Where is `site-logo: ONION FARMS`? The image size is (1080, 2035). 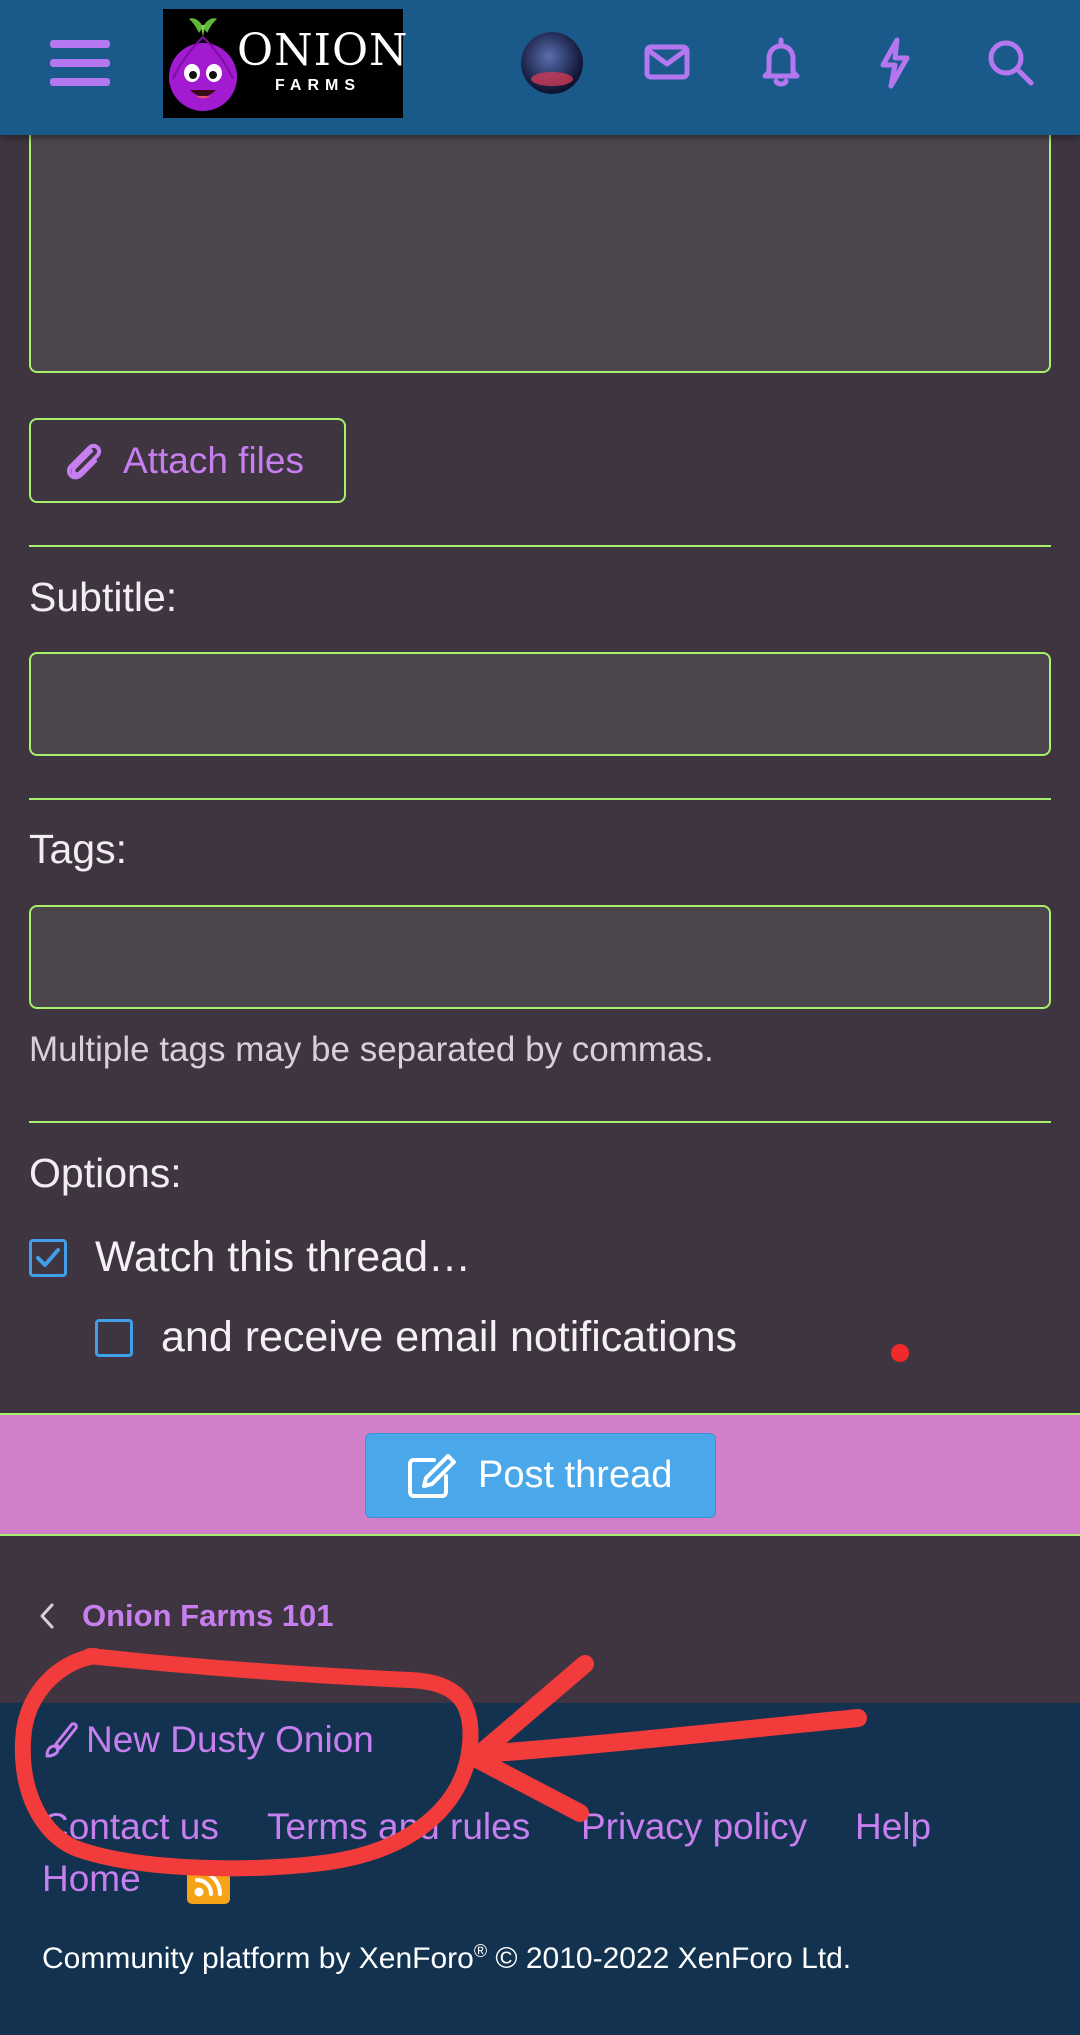 site-logo: ONION FARMS is located at coordinates (285, 63).